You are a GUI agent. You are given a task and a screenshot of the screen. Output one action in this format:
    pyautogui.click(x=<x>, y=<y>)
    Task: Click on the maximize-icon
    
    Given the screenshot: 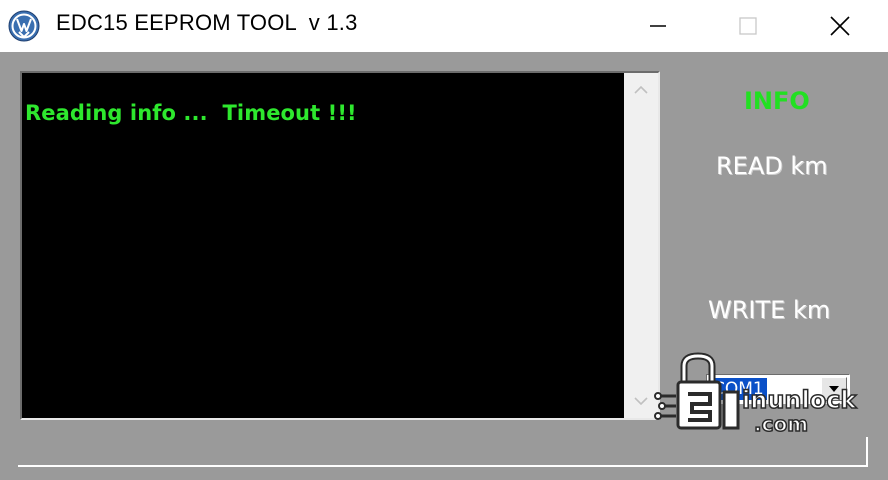 What is the action you would take?
    pyautogui.click(x=748, y=26)
    